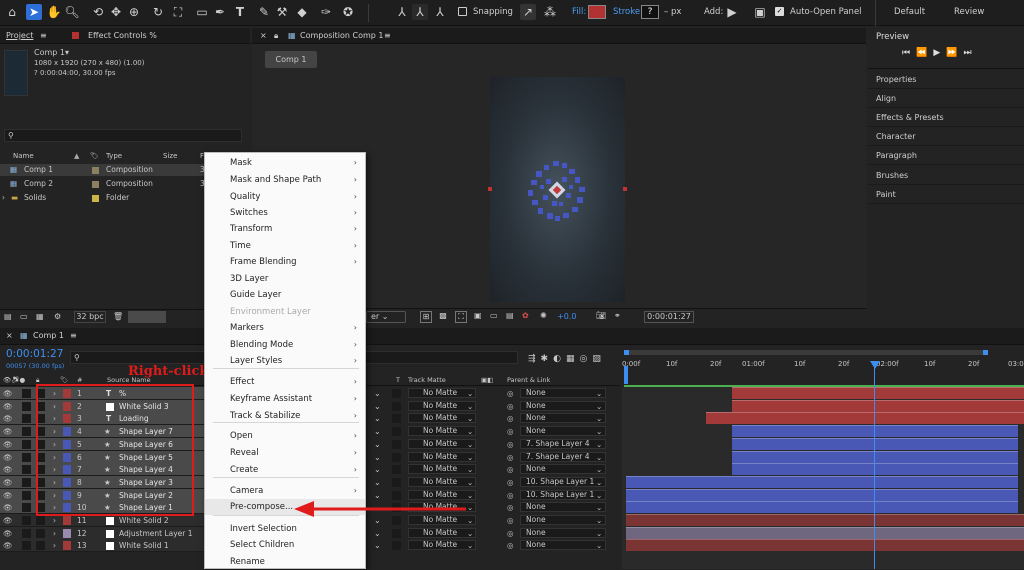  Describe the element at coordinates (285, 470) in the screenshot. I see `menu-item: Create ›` at that location.